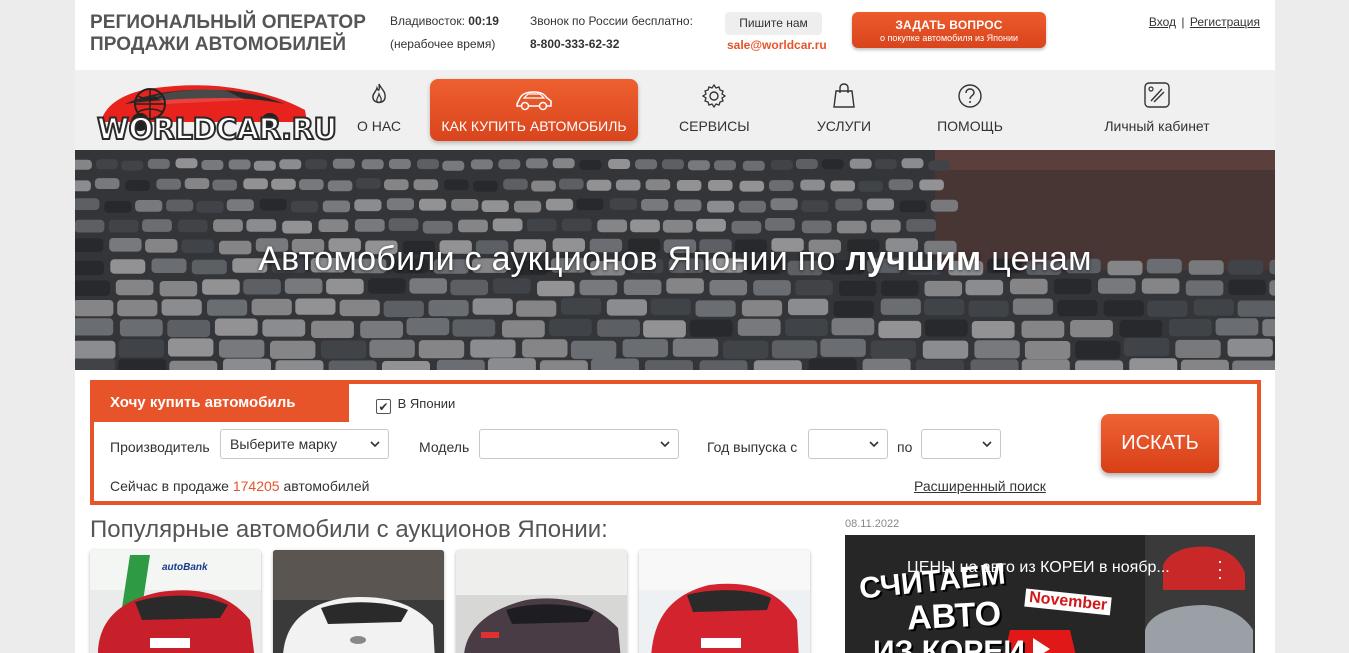 This screenshot has height=653, width=1349. What do you see at coordinates (534, 101) in the screenshot?
I see `car-icon` at bounding box center [534, 101].